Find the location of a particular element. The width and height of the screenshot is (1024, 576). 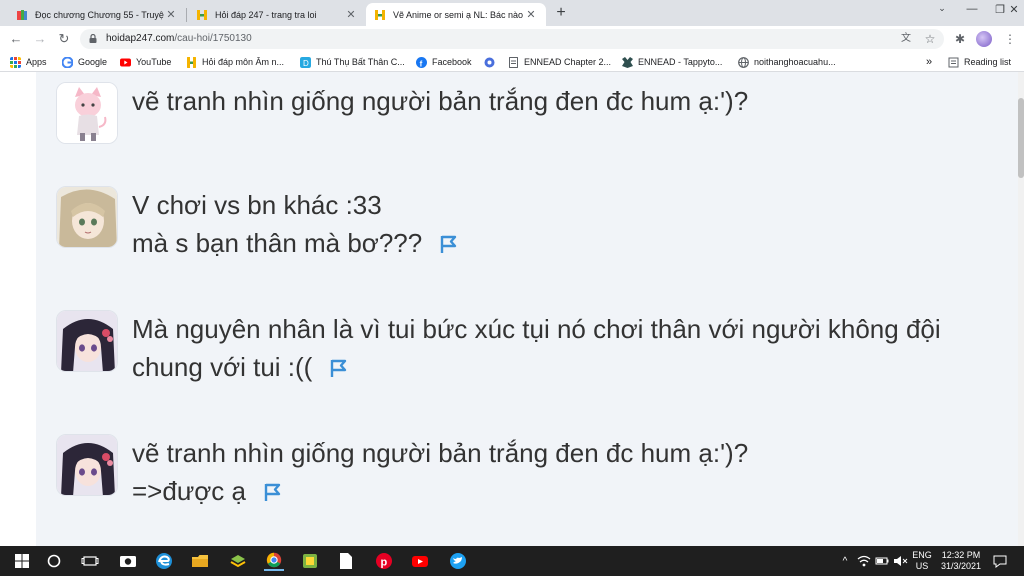

profile-avatar-icon is located at coordinates (984, 39).